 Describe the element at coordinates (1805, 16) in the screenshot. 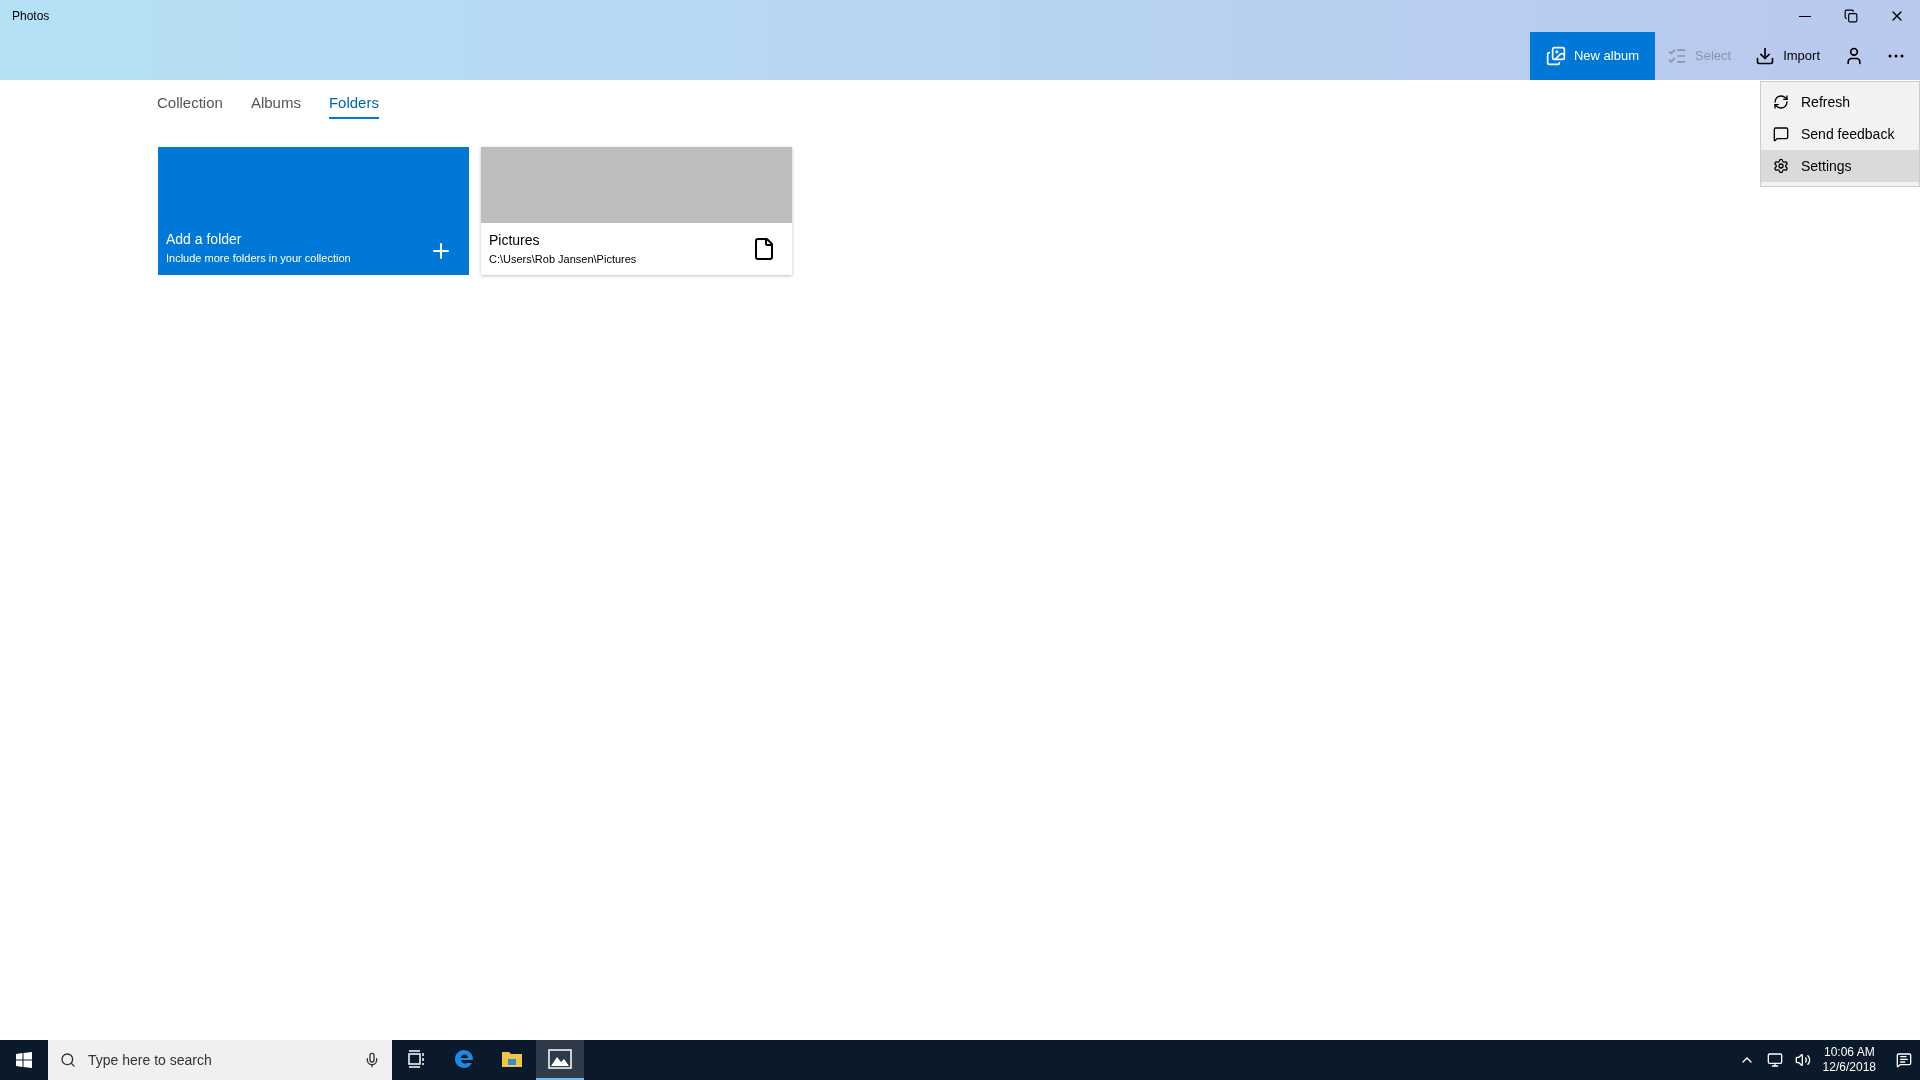

I see `minimize-icon` at that location.